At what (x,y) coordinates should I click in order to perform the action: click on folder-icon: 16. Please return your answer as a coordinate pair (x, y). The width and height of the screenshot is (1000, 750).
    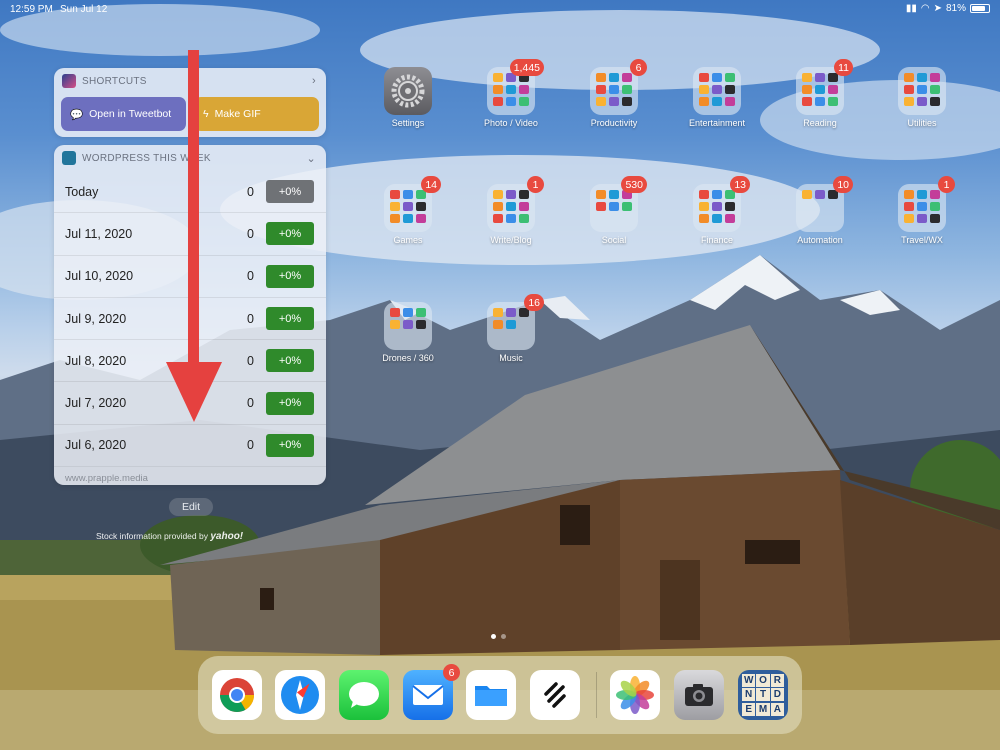
    Looking at the image, I should click on (515, 322).